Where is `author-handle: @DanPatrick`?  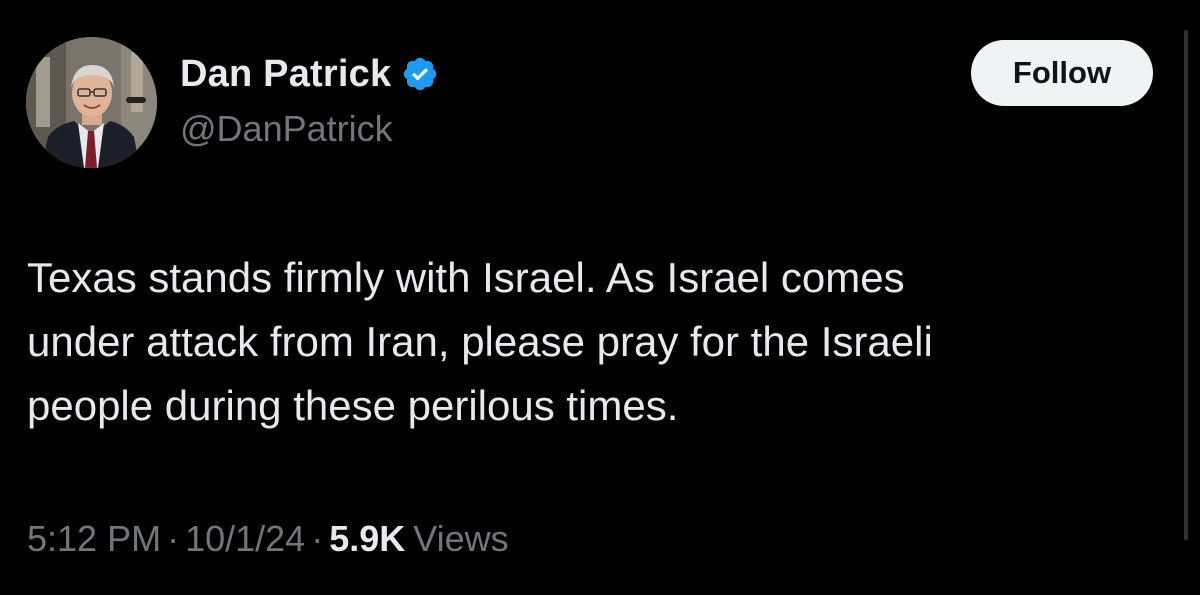 author-handle: @DanPatrick is located at coordinates (286, 129).